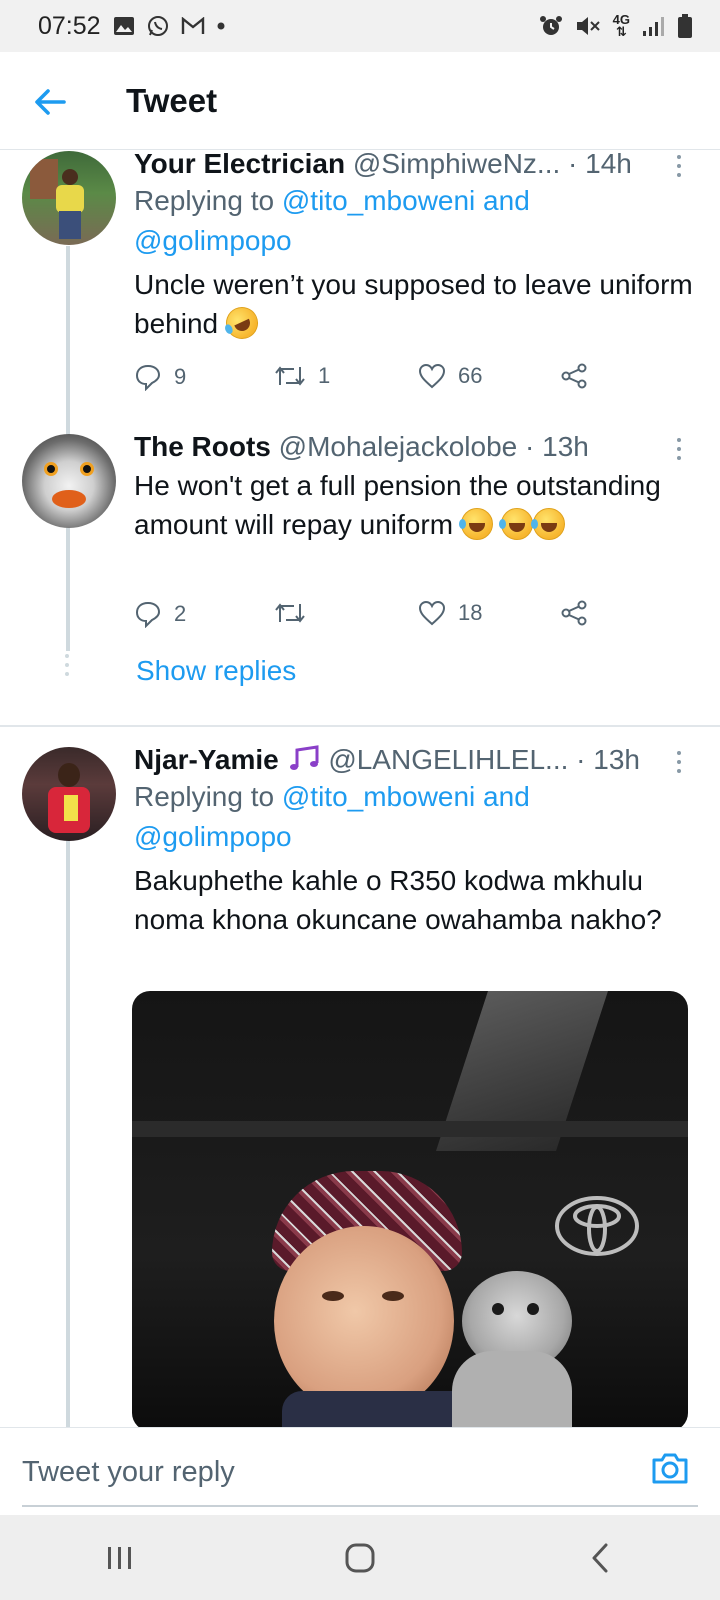 Image resolution: width=720 pixels, height=1600 pixels. I want to click on tweet-header: The Roots @Mohalejackolobe · 13h, so click(414, 447).